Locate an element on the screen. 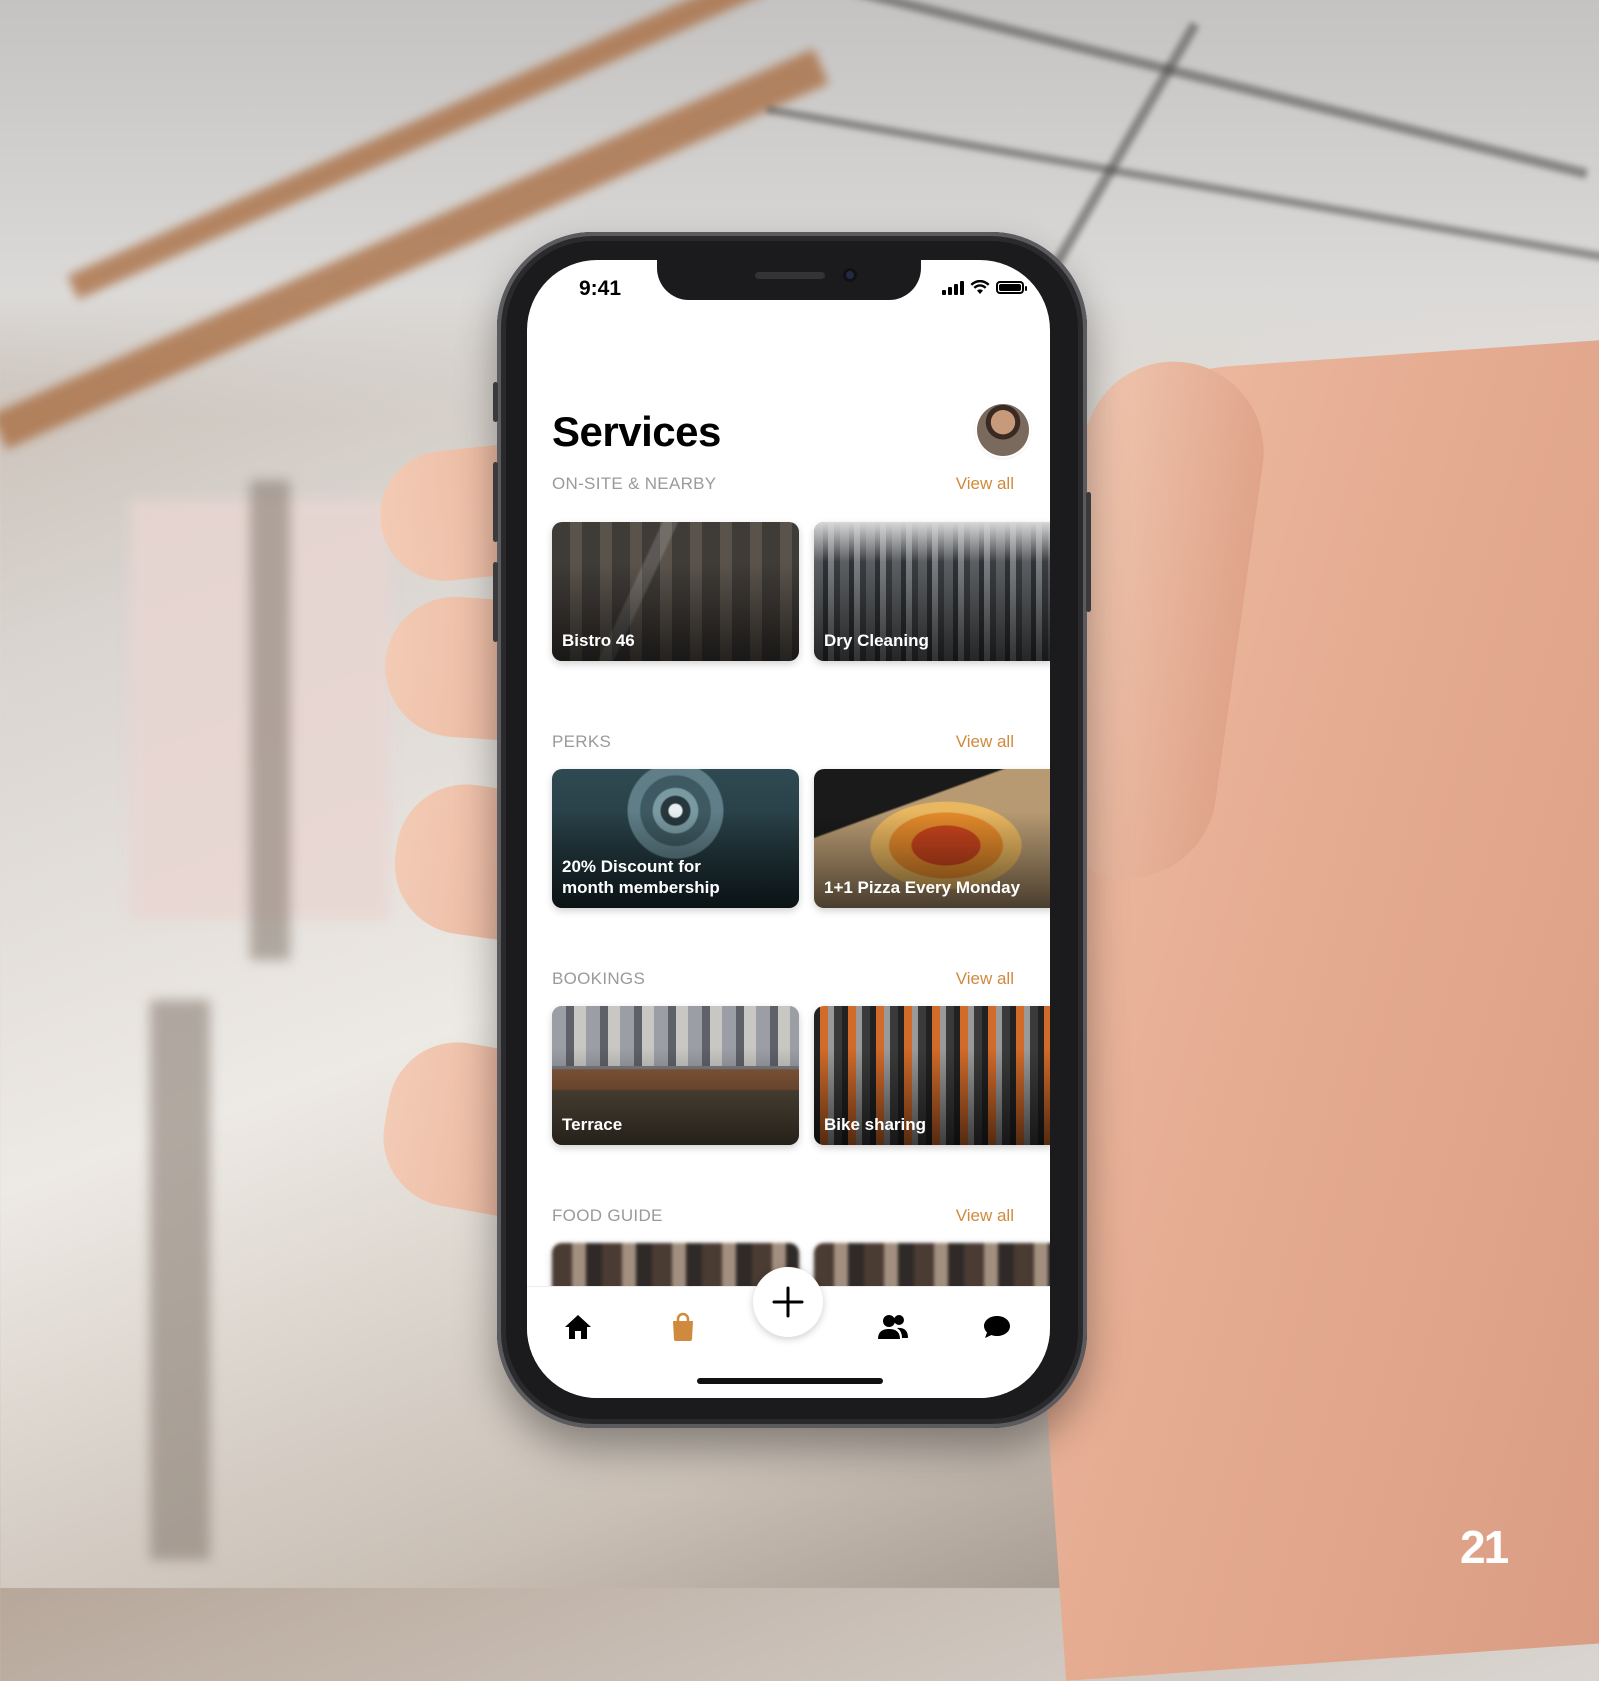 This screenshot has height=1681, width=1599. card-label: Terrace is located at coordinates (592, 1124).